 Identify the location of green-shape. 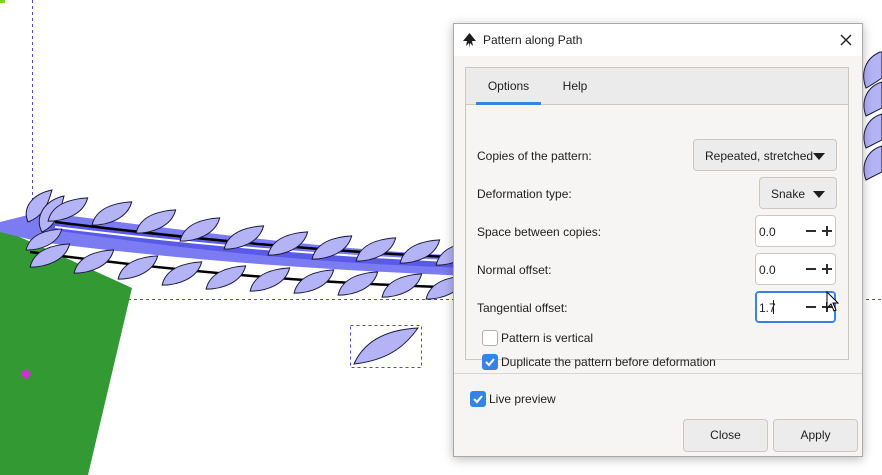
(66, 351).